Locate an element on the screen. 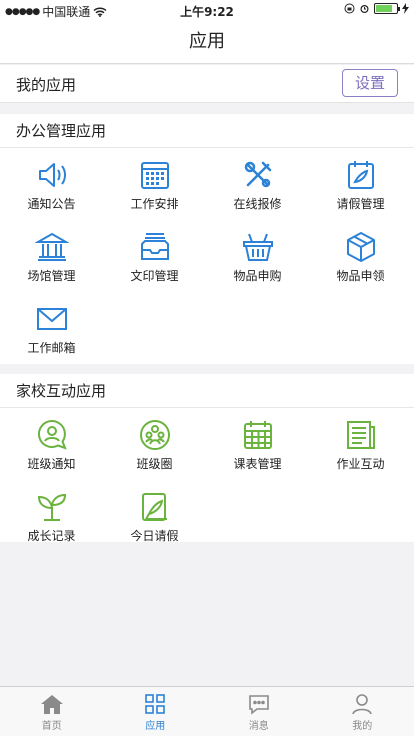 The image size is (414, 736). sprout-icon is located at coordinates (51, 507).